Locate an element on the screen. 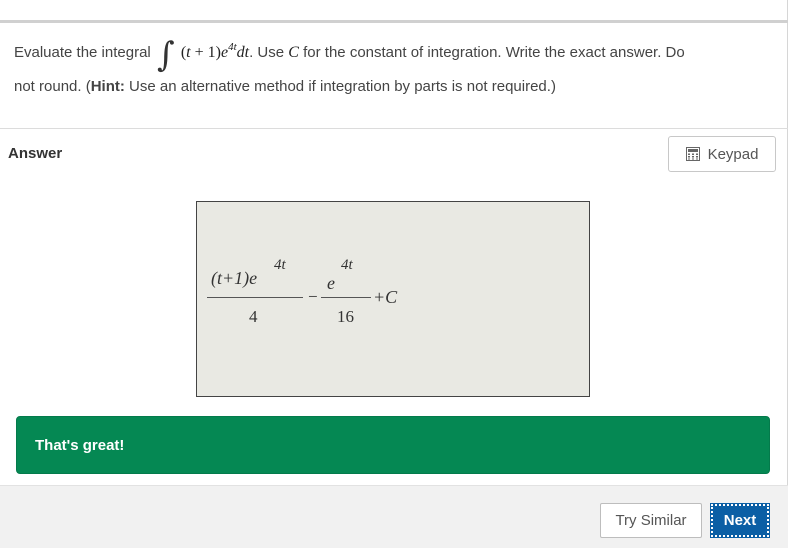 Image resolution: width=802 pixels, height=548 pixels. term2-denominator: 16 is located at coordinates (345, 316).